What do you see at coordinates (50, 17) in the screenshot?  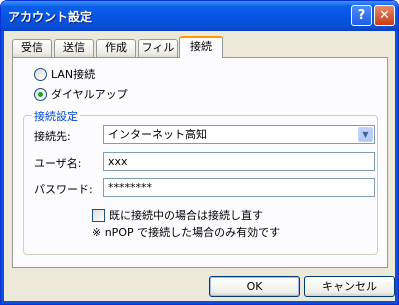 I see `window-title: アカウント設定` at bounding box center [50, 17].